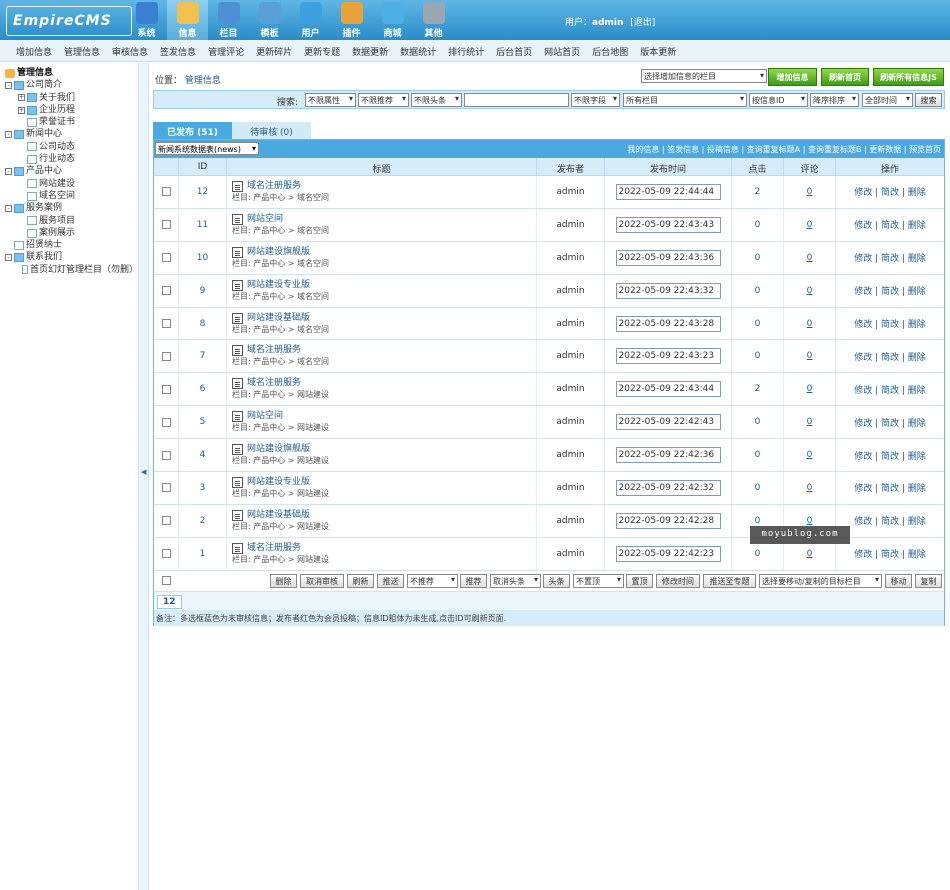 Image resolution: width=950 pixels, height=890 pixels. I want to click on row-id: 5, so click(203, 422).